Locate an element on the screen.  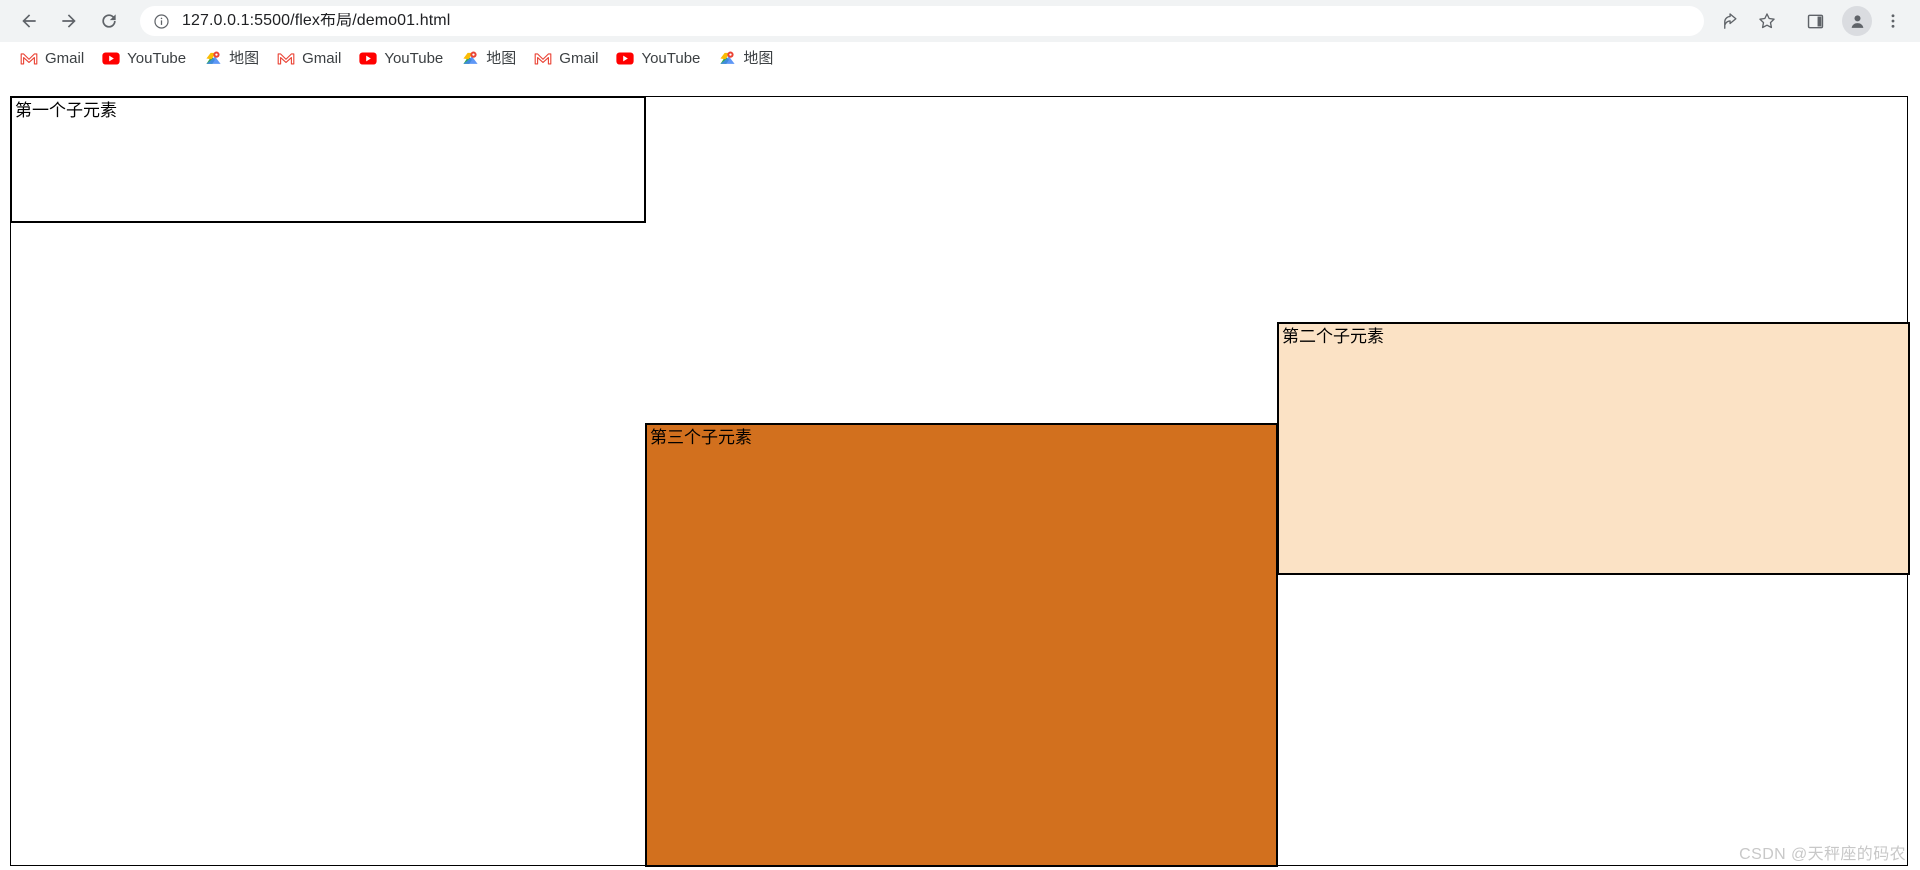
profile-avatar-icon is located at coordinates (1857, 21).